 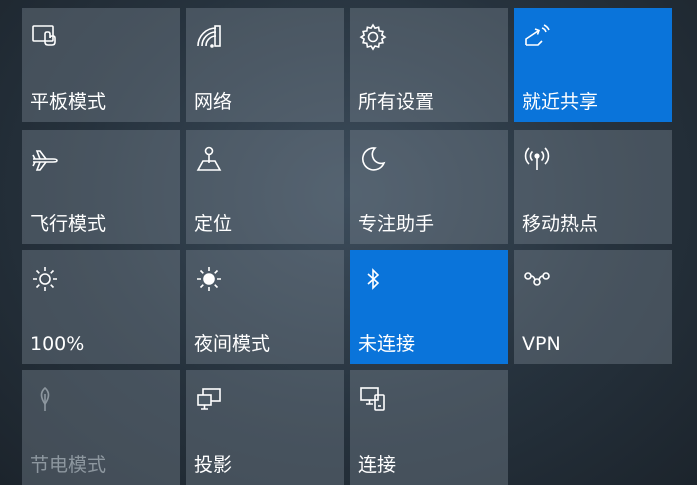 I want to click on tile-label: 节电模式, so click(x=68, y=465).